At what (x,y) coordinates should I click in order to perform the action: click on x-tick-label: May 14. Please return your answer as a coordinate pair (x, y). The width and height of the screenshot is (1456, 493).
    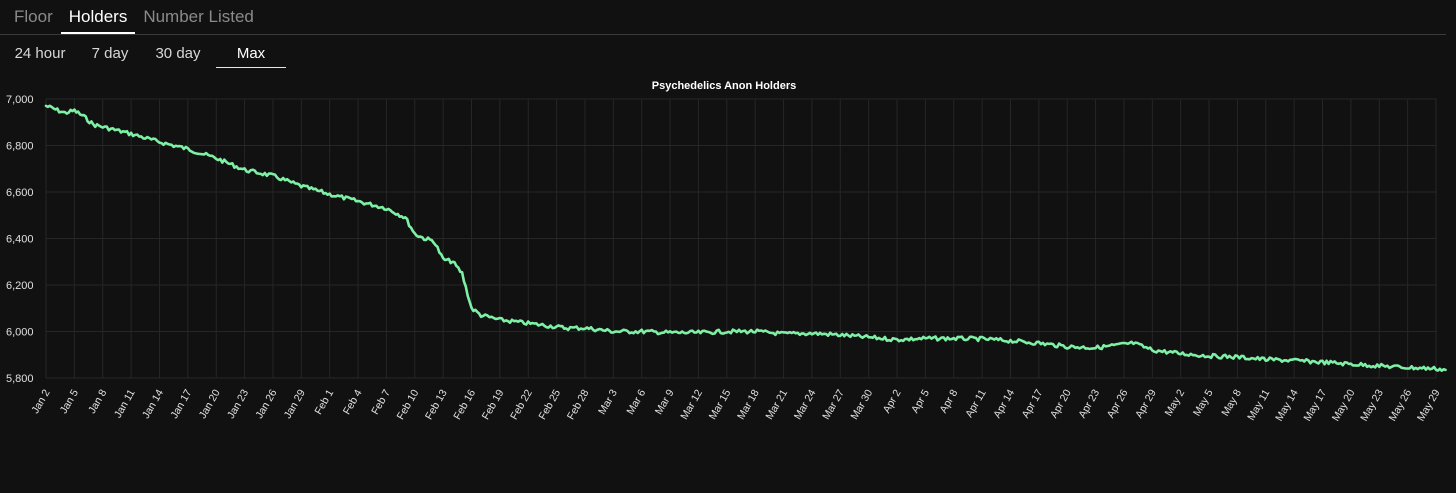
    Looking at the image, I should click on (1287, 405).